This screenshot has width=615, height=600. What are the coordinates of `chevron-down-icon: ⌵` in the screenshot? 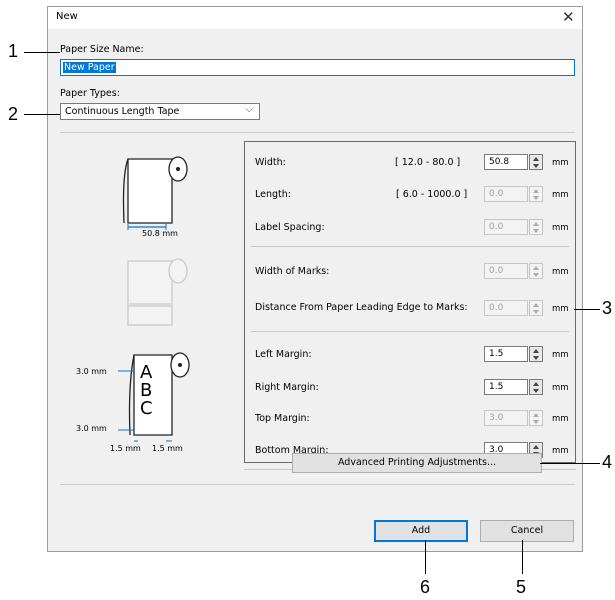 It's located at (249, 109).